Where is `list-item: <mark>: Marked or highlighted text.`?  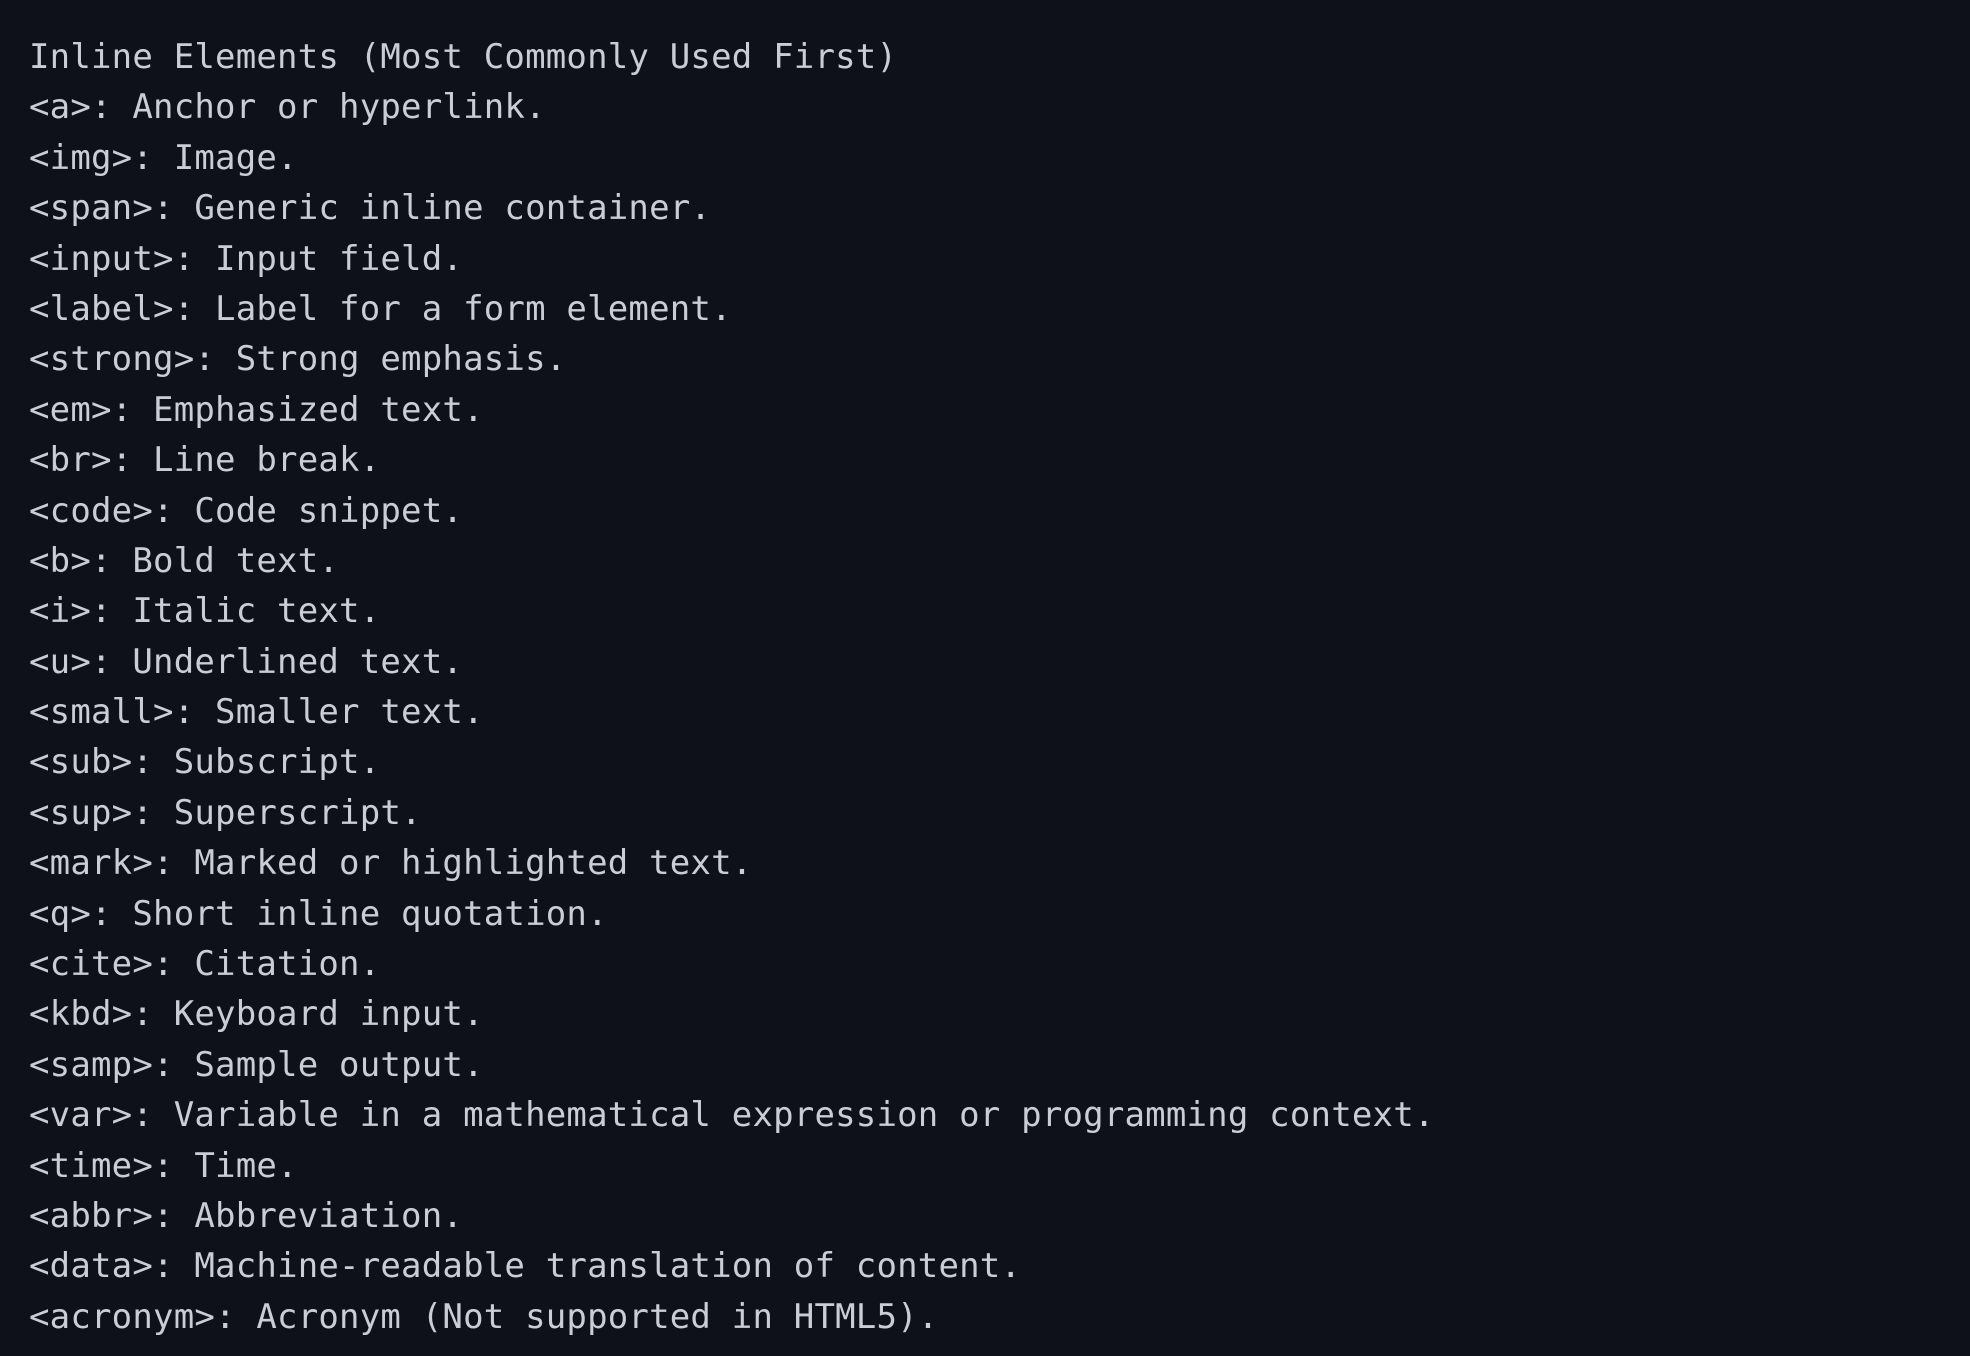
list-item: <mark>: Marked or highlighted text. is located at coordinates (391, 863).